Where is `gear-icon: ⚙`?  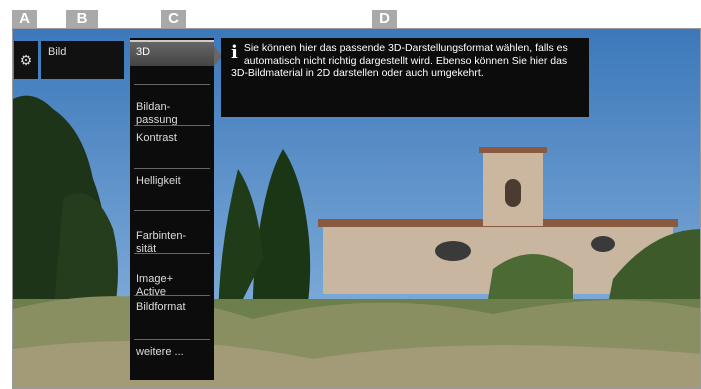 gear-icon: ⚙ is located at coordinates (26, 60).